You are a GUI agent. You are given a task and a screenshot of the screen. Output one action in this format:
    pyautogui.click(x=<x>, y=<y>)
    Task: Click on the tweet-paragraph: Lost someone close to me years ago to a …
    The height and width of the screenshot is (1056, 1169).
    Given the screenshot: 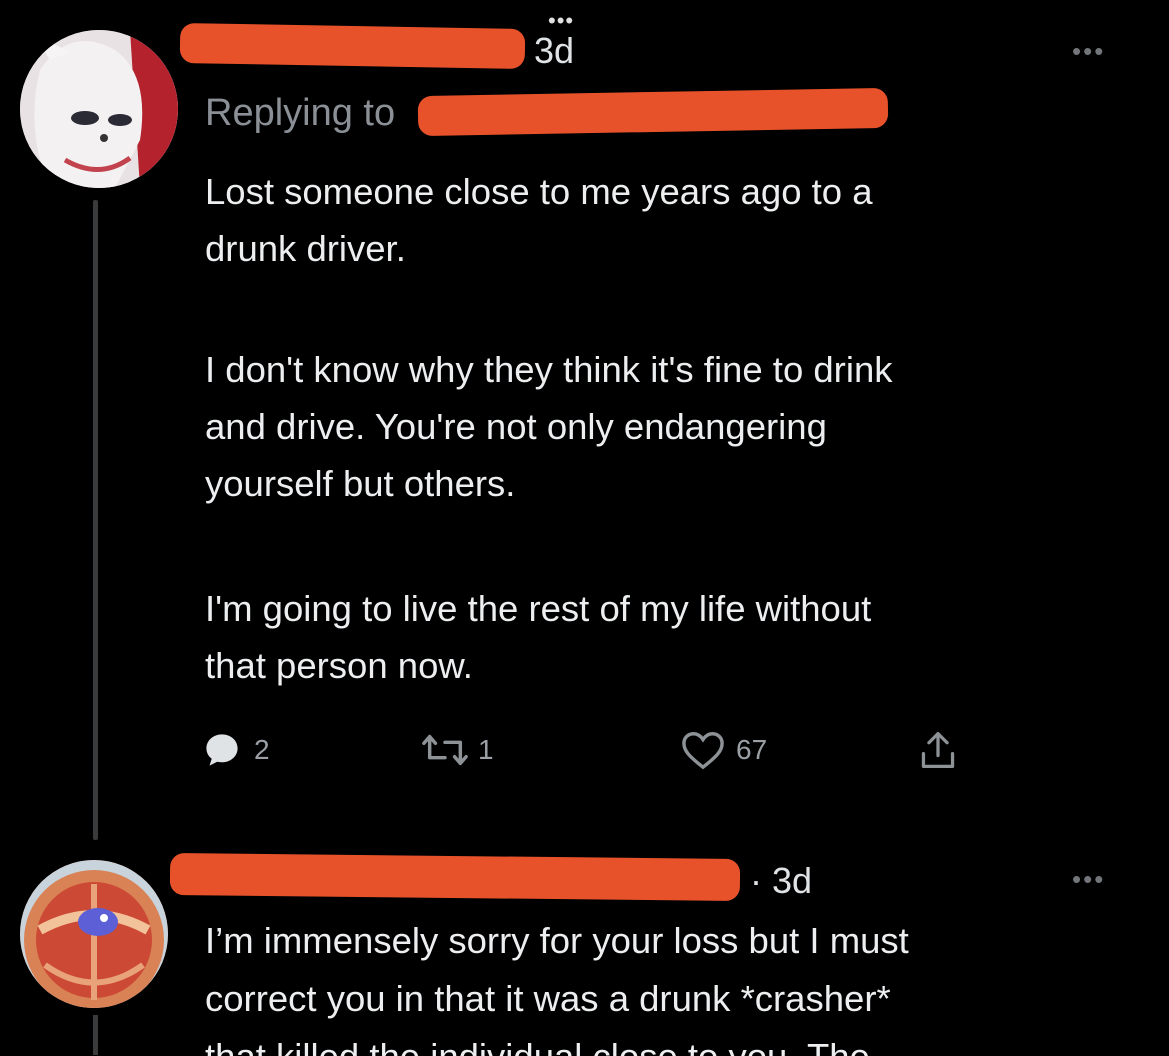 What is the action you would take?
    pyautogui.click(x=539, y=220)
    